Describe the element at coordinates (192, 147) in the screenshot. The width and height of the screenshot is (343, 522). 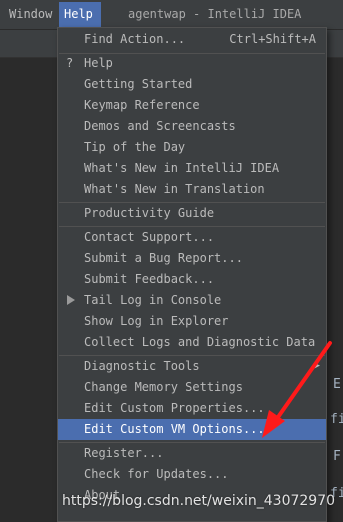
I see `menu-item-tip-of-the-day: Tip of the Day` at that location.